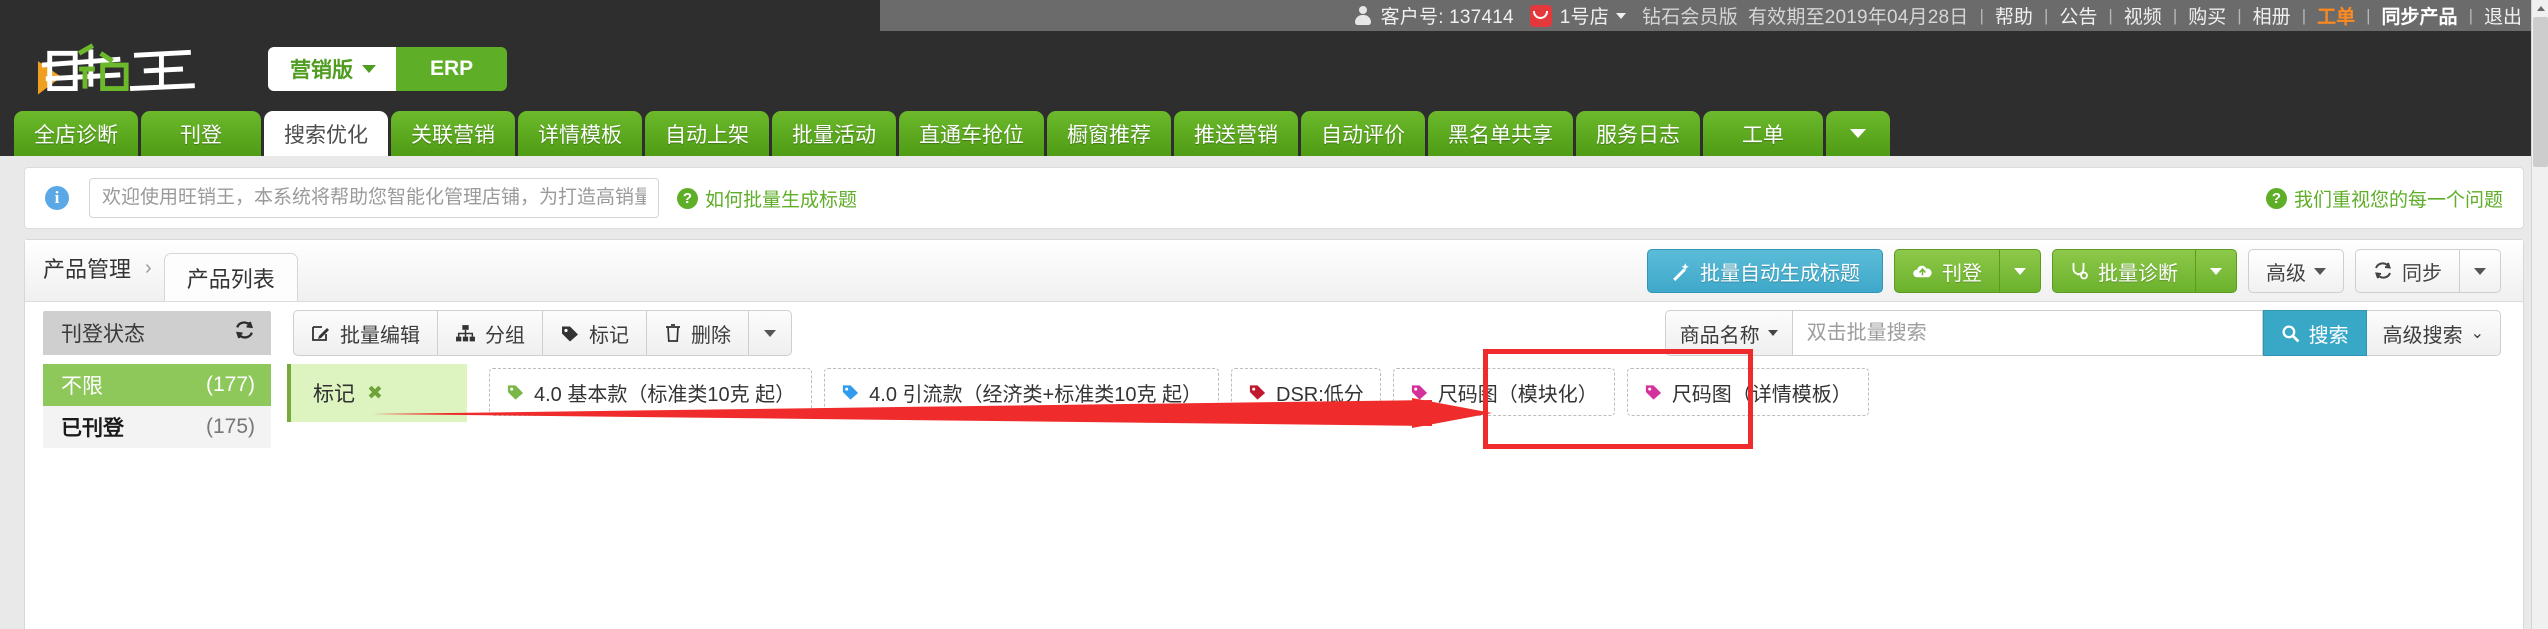  I want to click on refresh-icon, so click(244, 333).